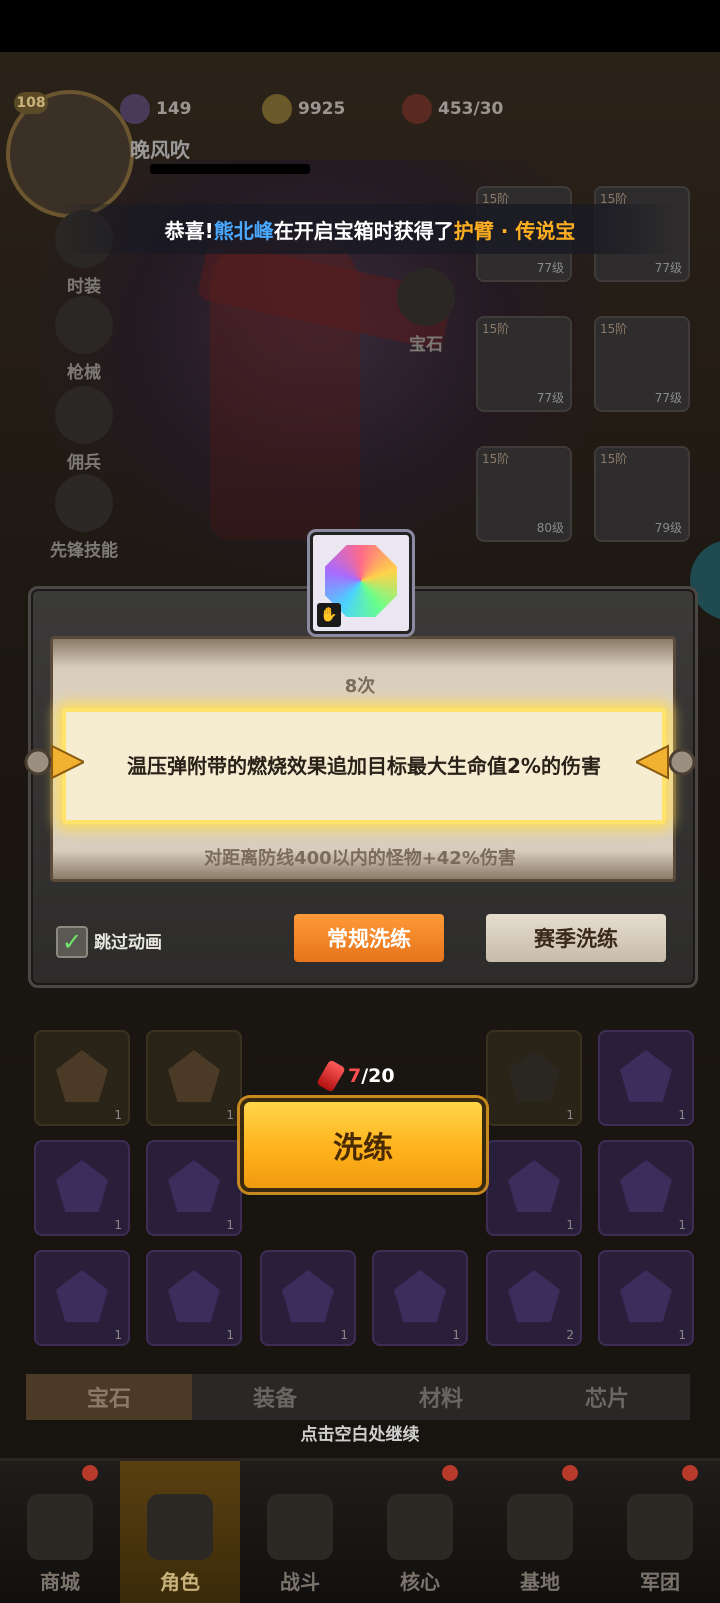 The image size is (720, 1603). What do you see at coordinates (180, 1527) in the screenshot?
I see `character-icon` at bounding box center [180, 1527].